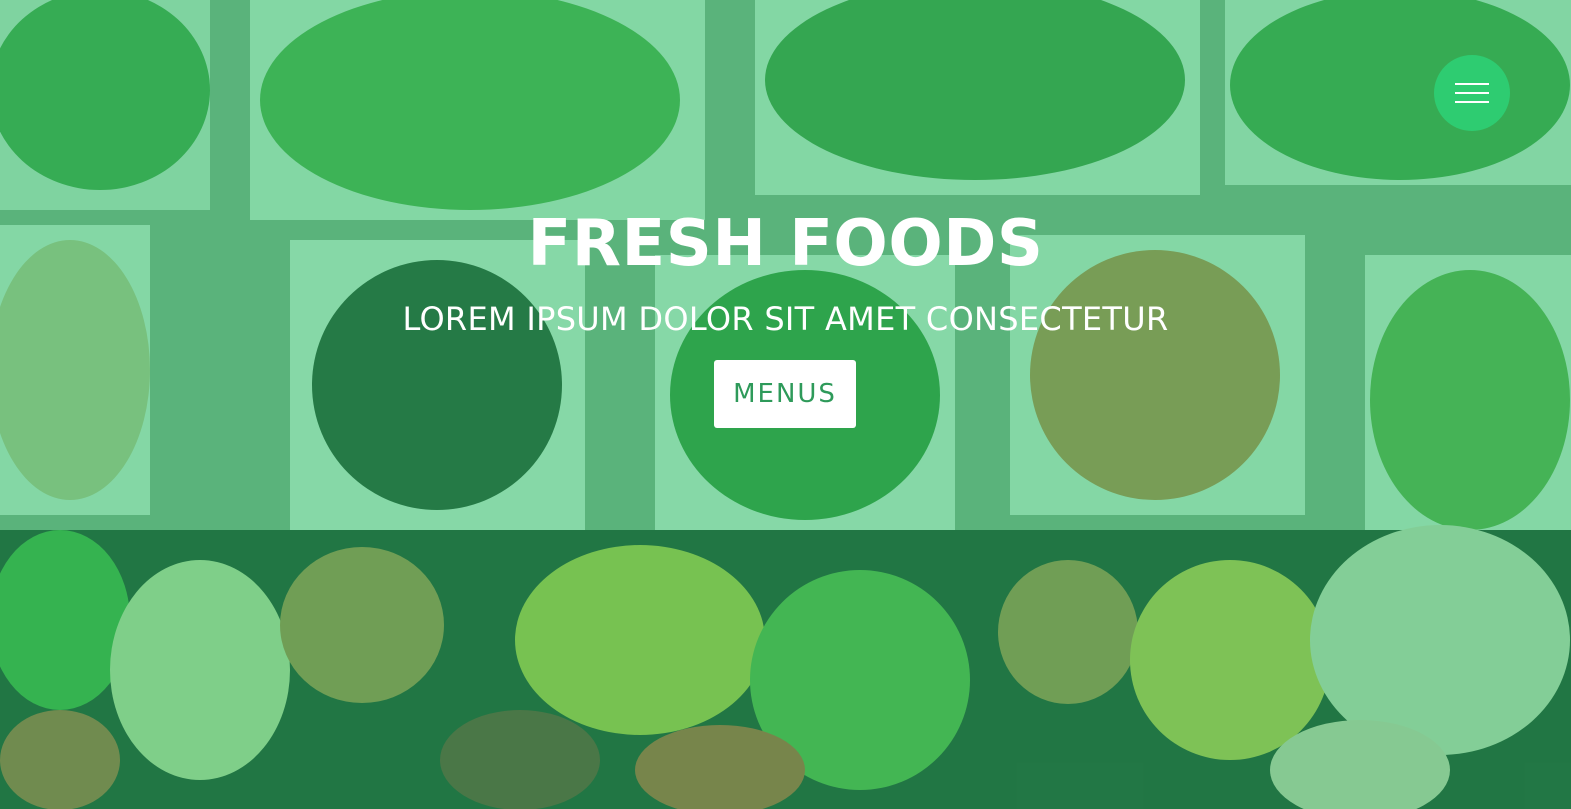  I want to click on hero-subtitle: LOREM IPSUM DOLOR SIT AMET CONSECTETUR, so click(785, 319).